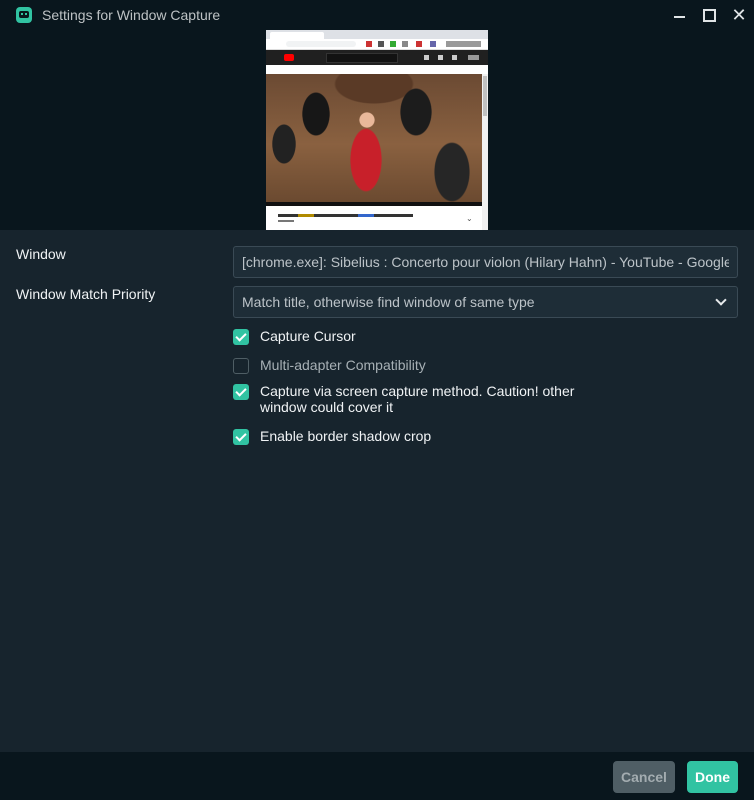 This screenshot has width=754, height=800. What do you see at coordinates (241, 366) in the screenshot?
I see `checkbox-unchecked` at bounding box center [241, 366].